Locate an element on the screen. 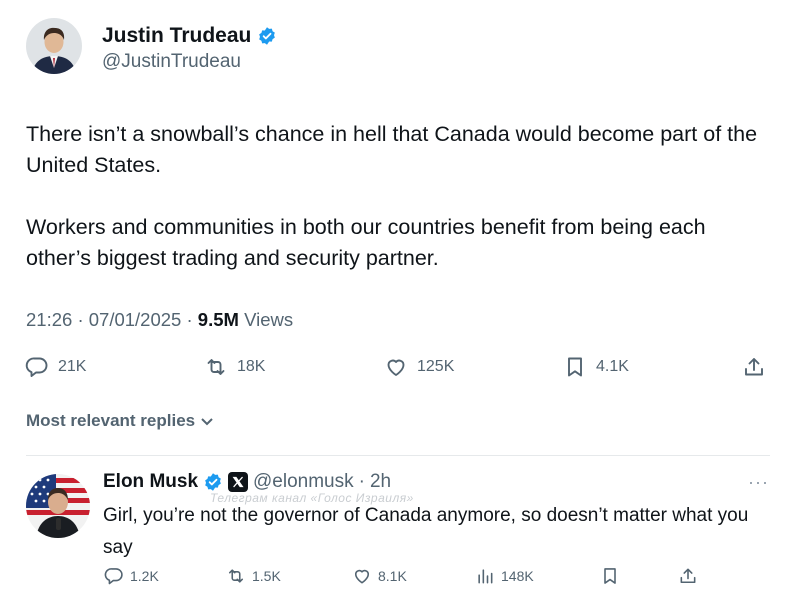 This screenshot has height=601, width=800. author-avatar is located at coordinates (54, 46).